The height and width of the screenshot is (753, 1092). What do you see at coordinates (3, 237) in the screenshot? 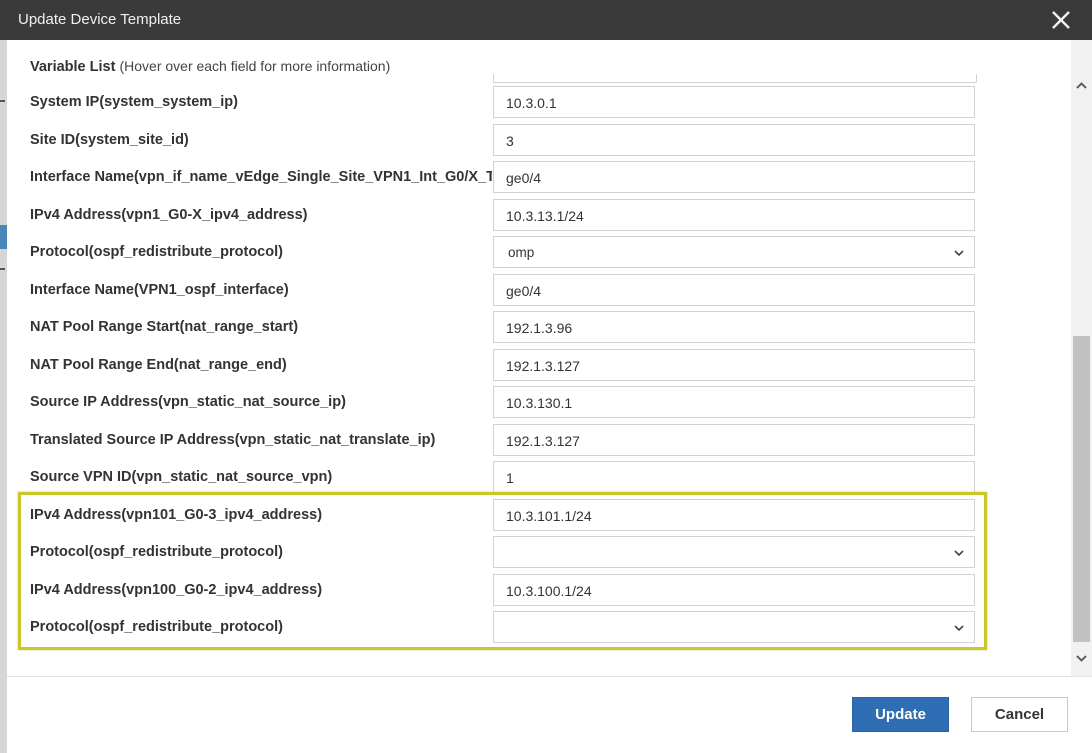
I see `backdrop-blue-strip` at bounding box center [3, 237].